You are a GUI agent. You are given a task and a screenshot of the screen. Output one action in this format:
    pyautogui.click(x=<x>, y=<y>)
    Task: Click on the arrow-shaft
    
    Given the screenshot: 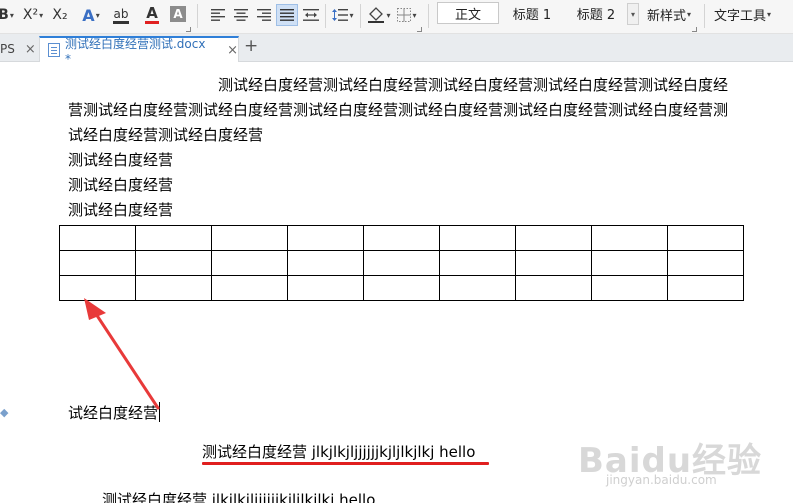 What is the action you would take?
    pyautogui.click(x=127, y=361)
    